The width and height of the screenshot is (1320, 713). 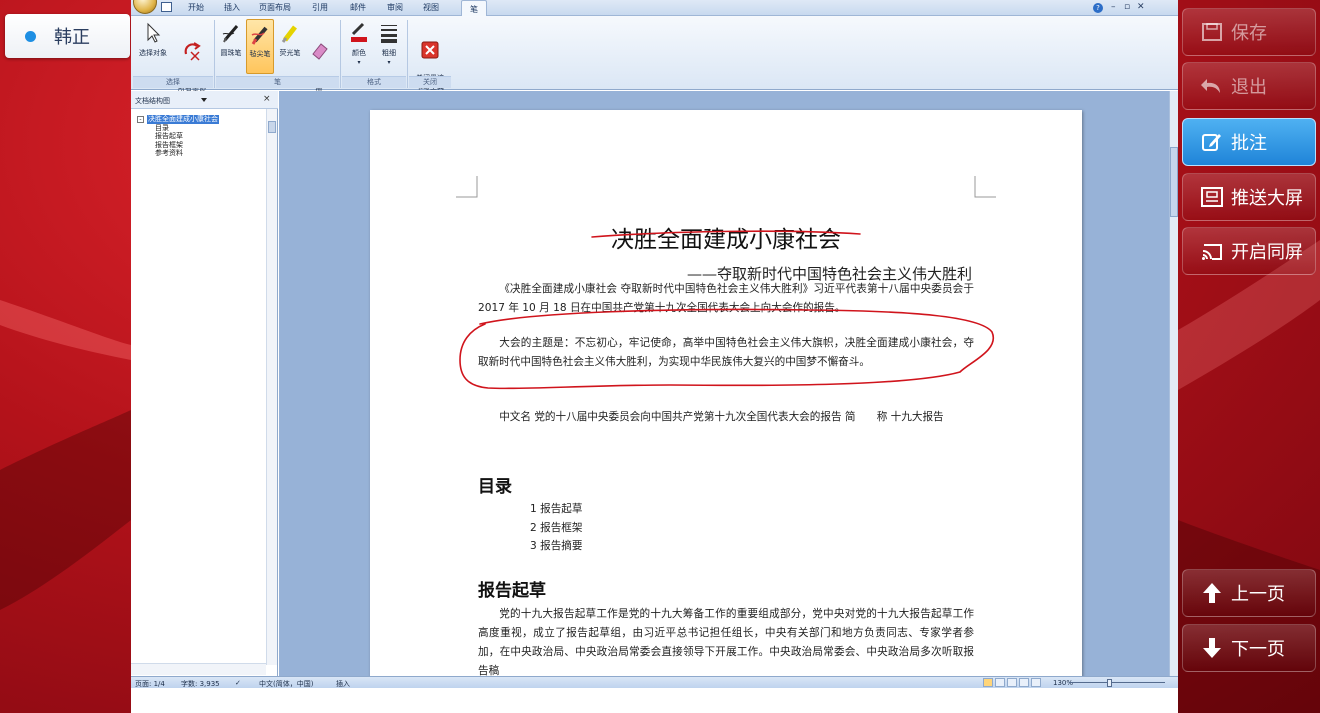 I want to click on ballpoint-pen-icon, so click(x=231, y=34).